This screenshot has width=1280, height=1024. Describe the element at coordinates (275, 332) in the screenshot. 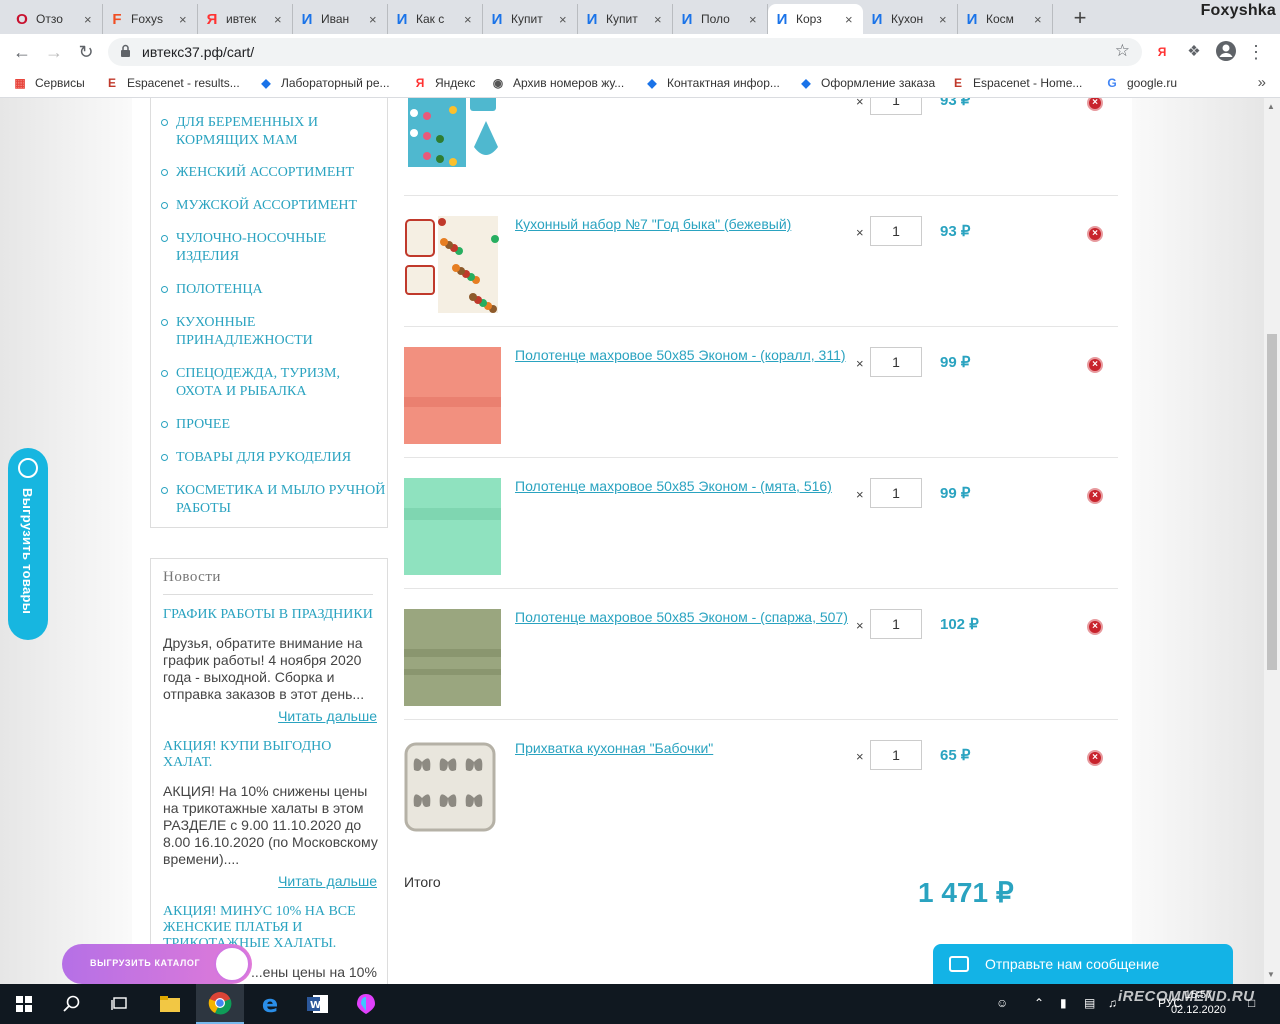

I see `category-link: Кухонные принадлежности` at that location.